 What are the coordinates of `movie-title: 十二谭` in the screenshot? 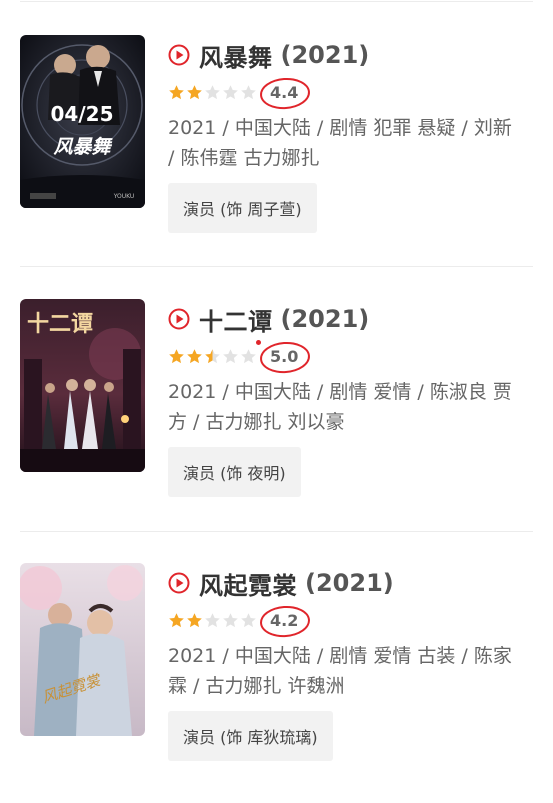 It's located at (236, 319).